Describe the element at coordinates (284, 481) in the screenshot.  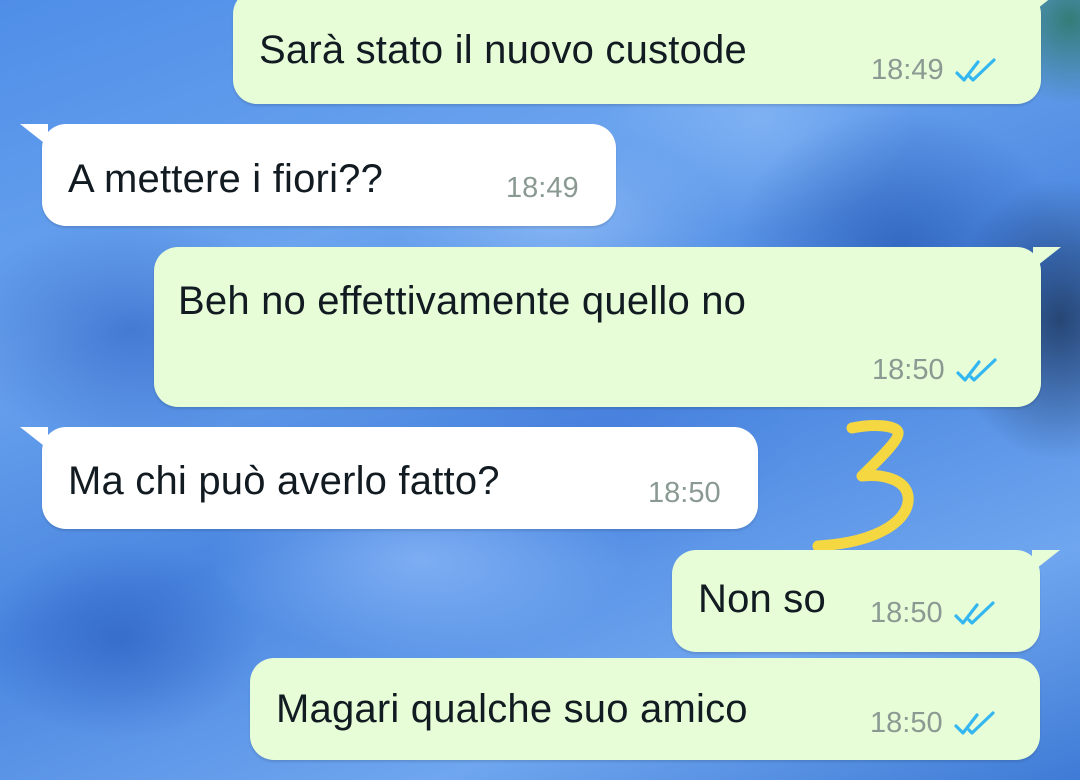
I see `message-text: Ma chi può averlo fatto?` at that location.